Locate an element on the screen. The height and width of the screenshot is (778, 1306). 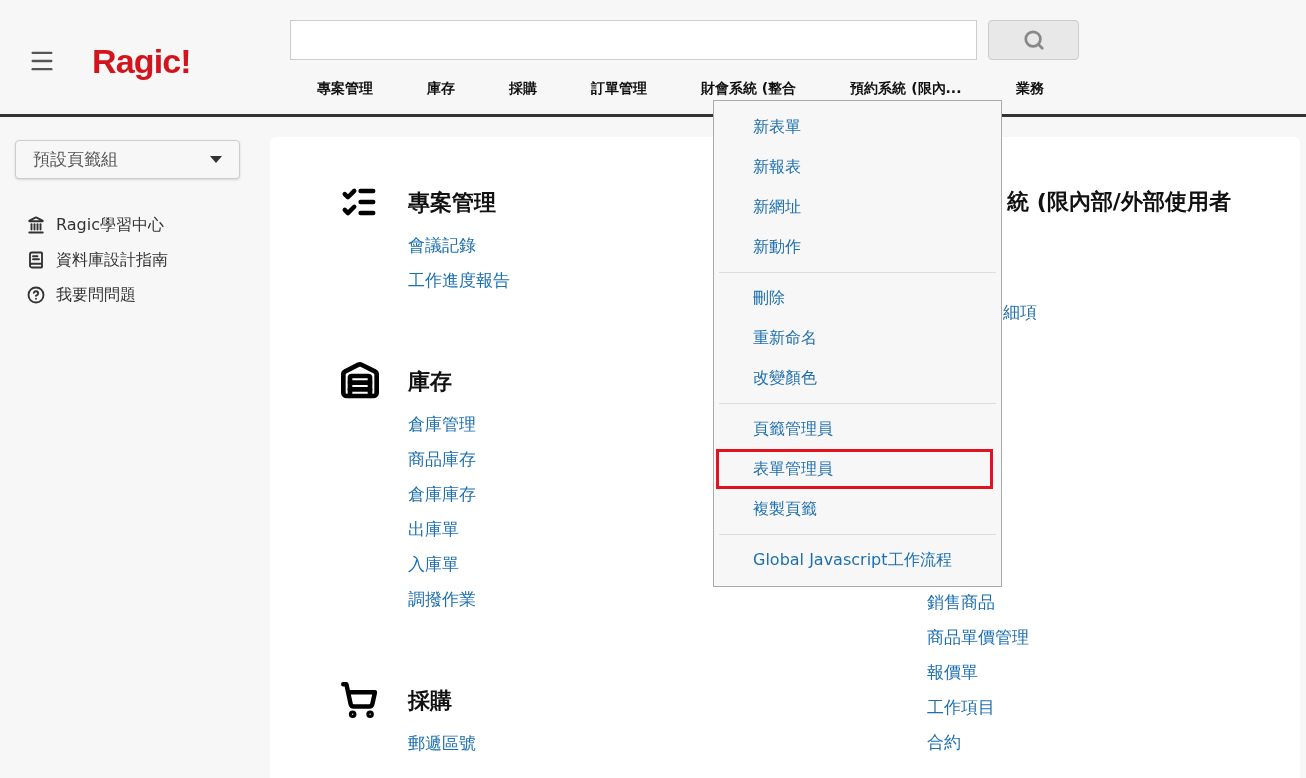
help-link: 資料庫設計指南 is located at coordinates (112, 260).